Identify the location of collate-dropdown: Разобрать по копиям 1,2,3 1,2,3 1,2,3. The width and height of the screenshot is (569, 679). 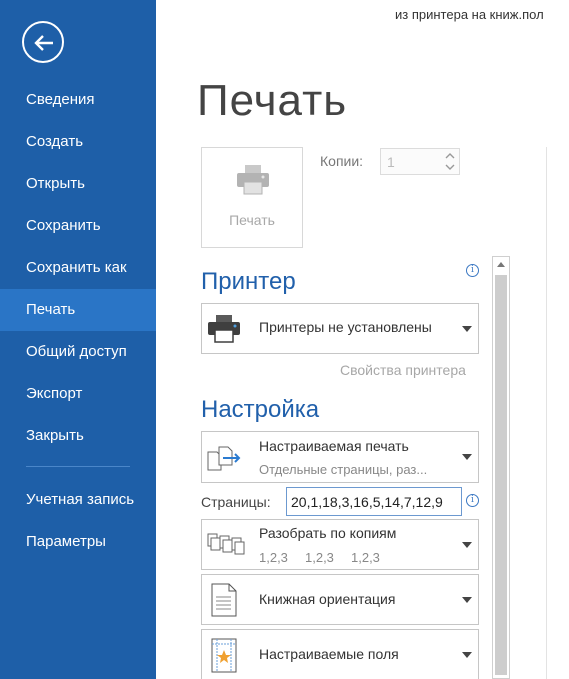
(340, 544).